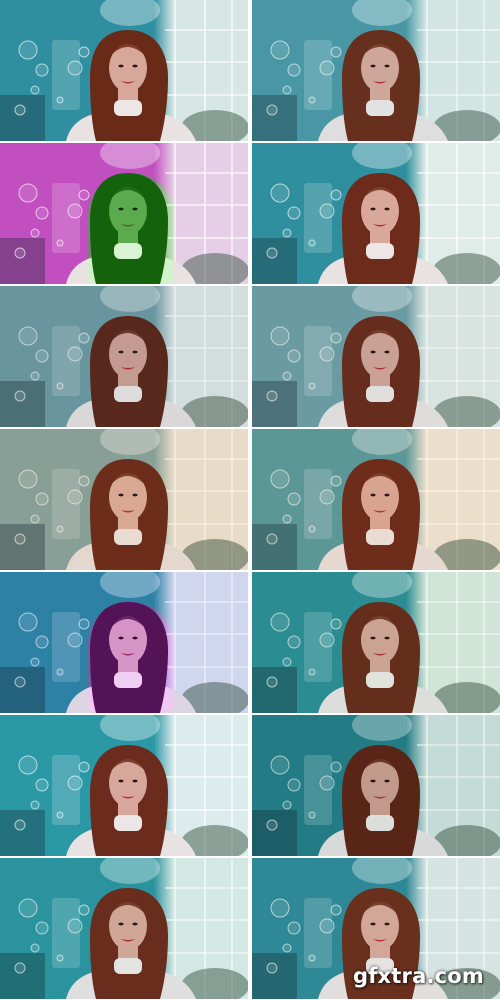  I want to click on photo-tile-preset-11-turquoise, so click(124, 785).